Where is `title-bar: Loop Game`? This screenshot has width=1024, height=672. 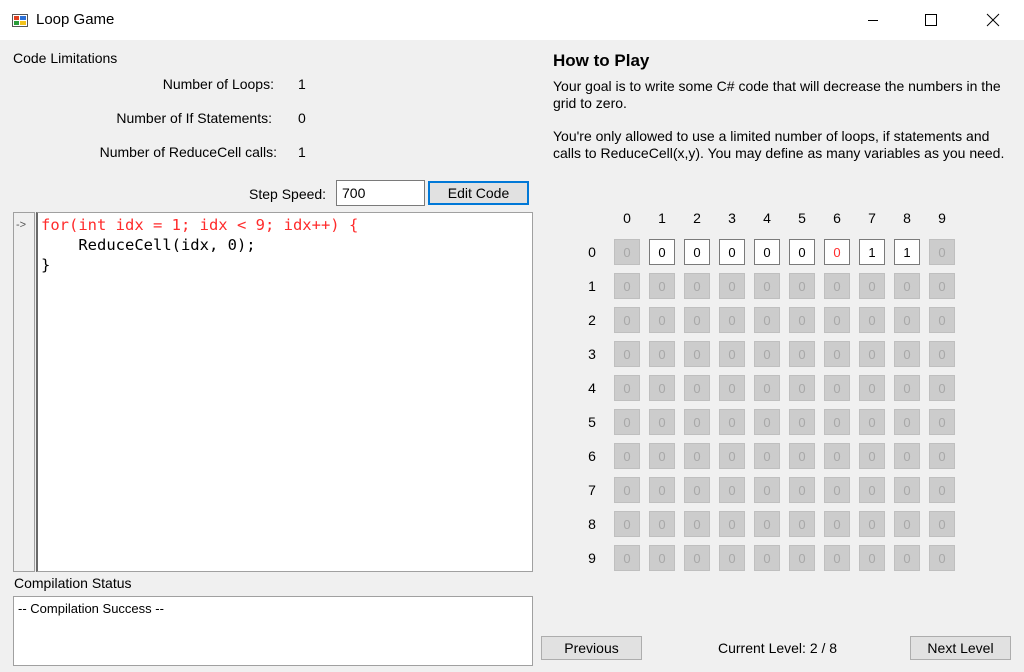 title-bar: Loop Game is located at coordinates (512, 20).